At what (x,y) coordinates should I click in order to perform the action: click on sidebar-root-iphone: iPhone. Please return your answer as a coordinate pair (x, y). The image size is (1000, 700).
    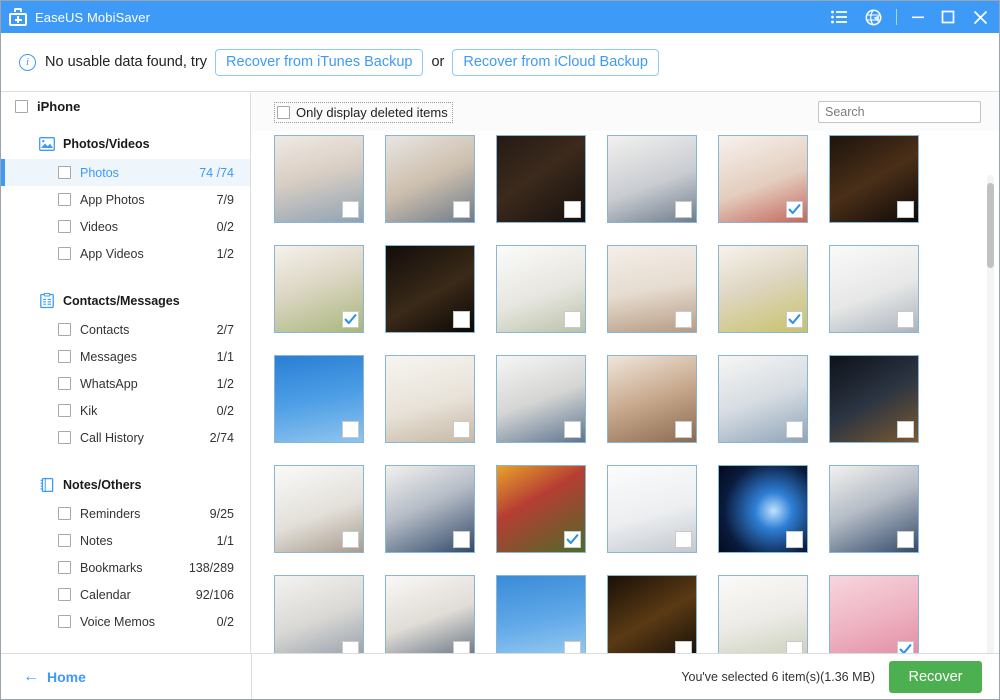
    Looking at the image, I should click on (125, 106).